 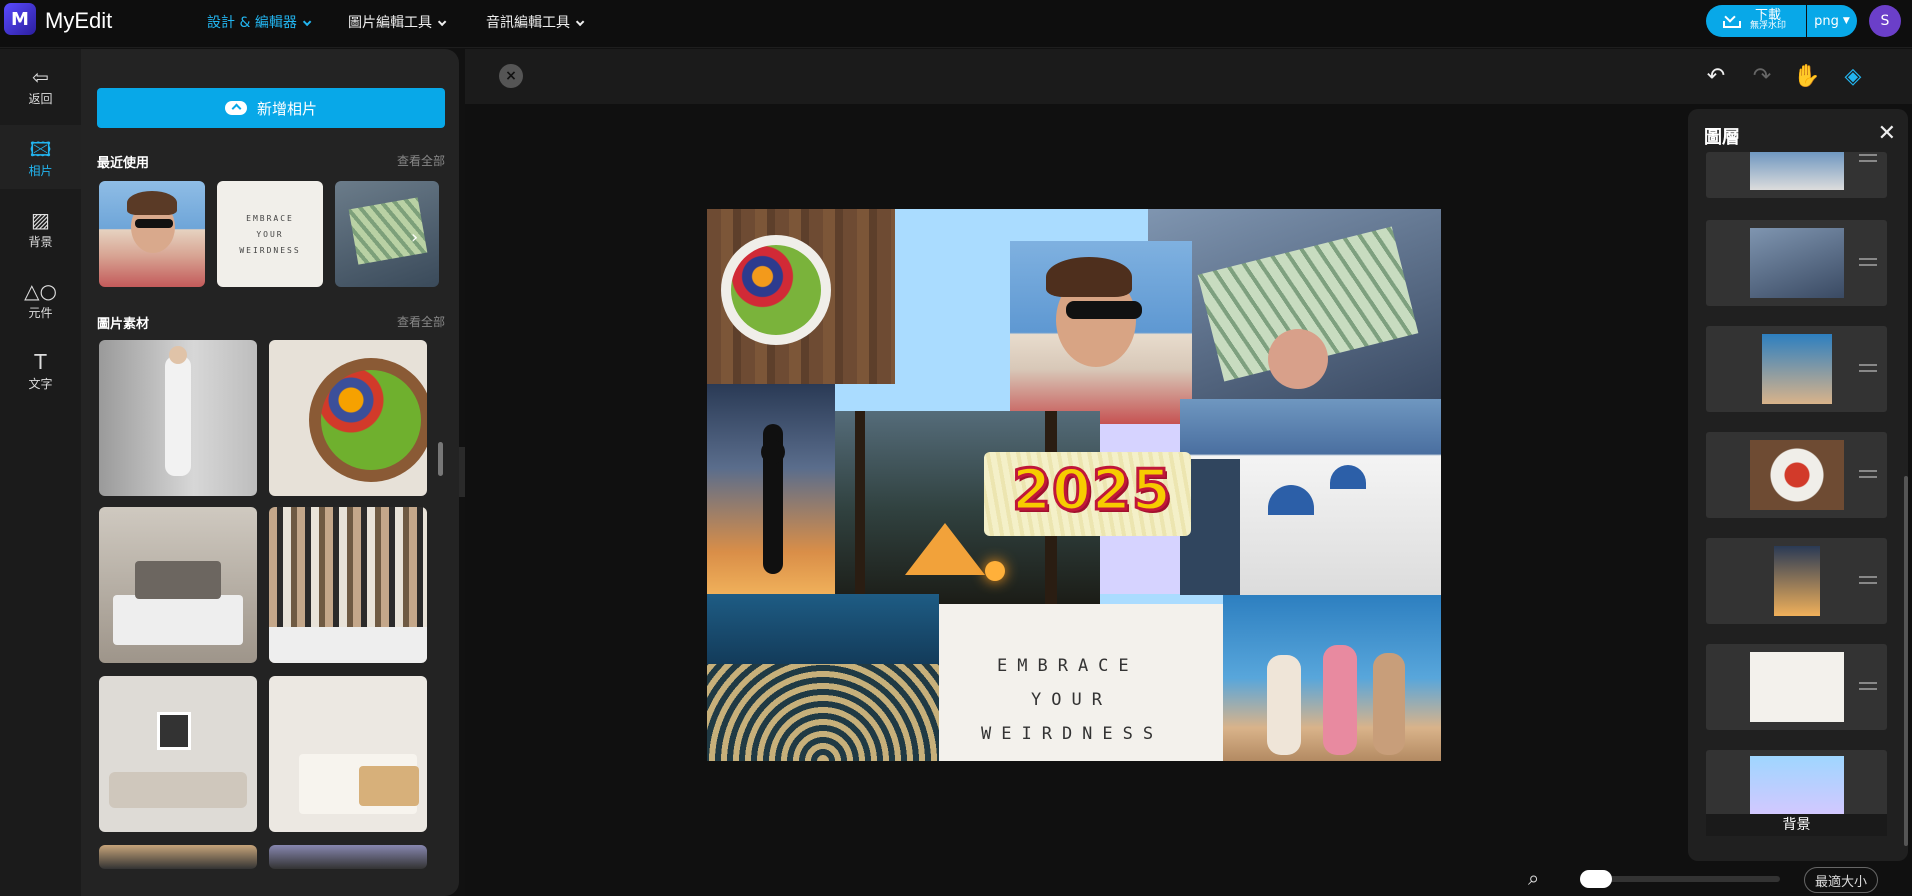 I want to click on nav-image-tools: 圖片編輯工具, so click(x=397, y=22).